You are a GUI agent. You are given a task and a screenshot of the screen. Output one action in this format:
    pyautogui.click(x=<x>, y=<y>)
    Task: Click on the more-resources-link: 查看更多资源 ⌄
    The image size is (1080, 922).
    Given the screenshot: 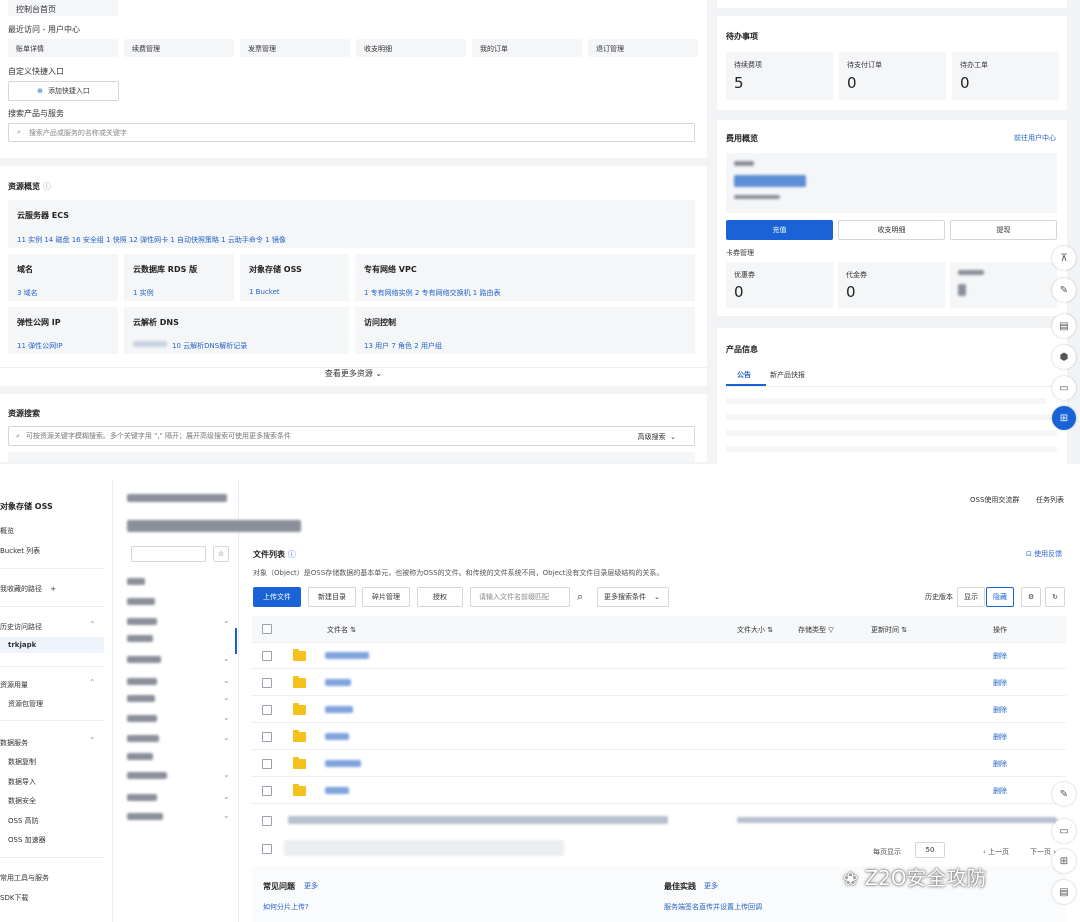 What is the action you would take?
    pyautogui.click(x=353, y=373)
    